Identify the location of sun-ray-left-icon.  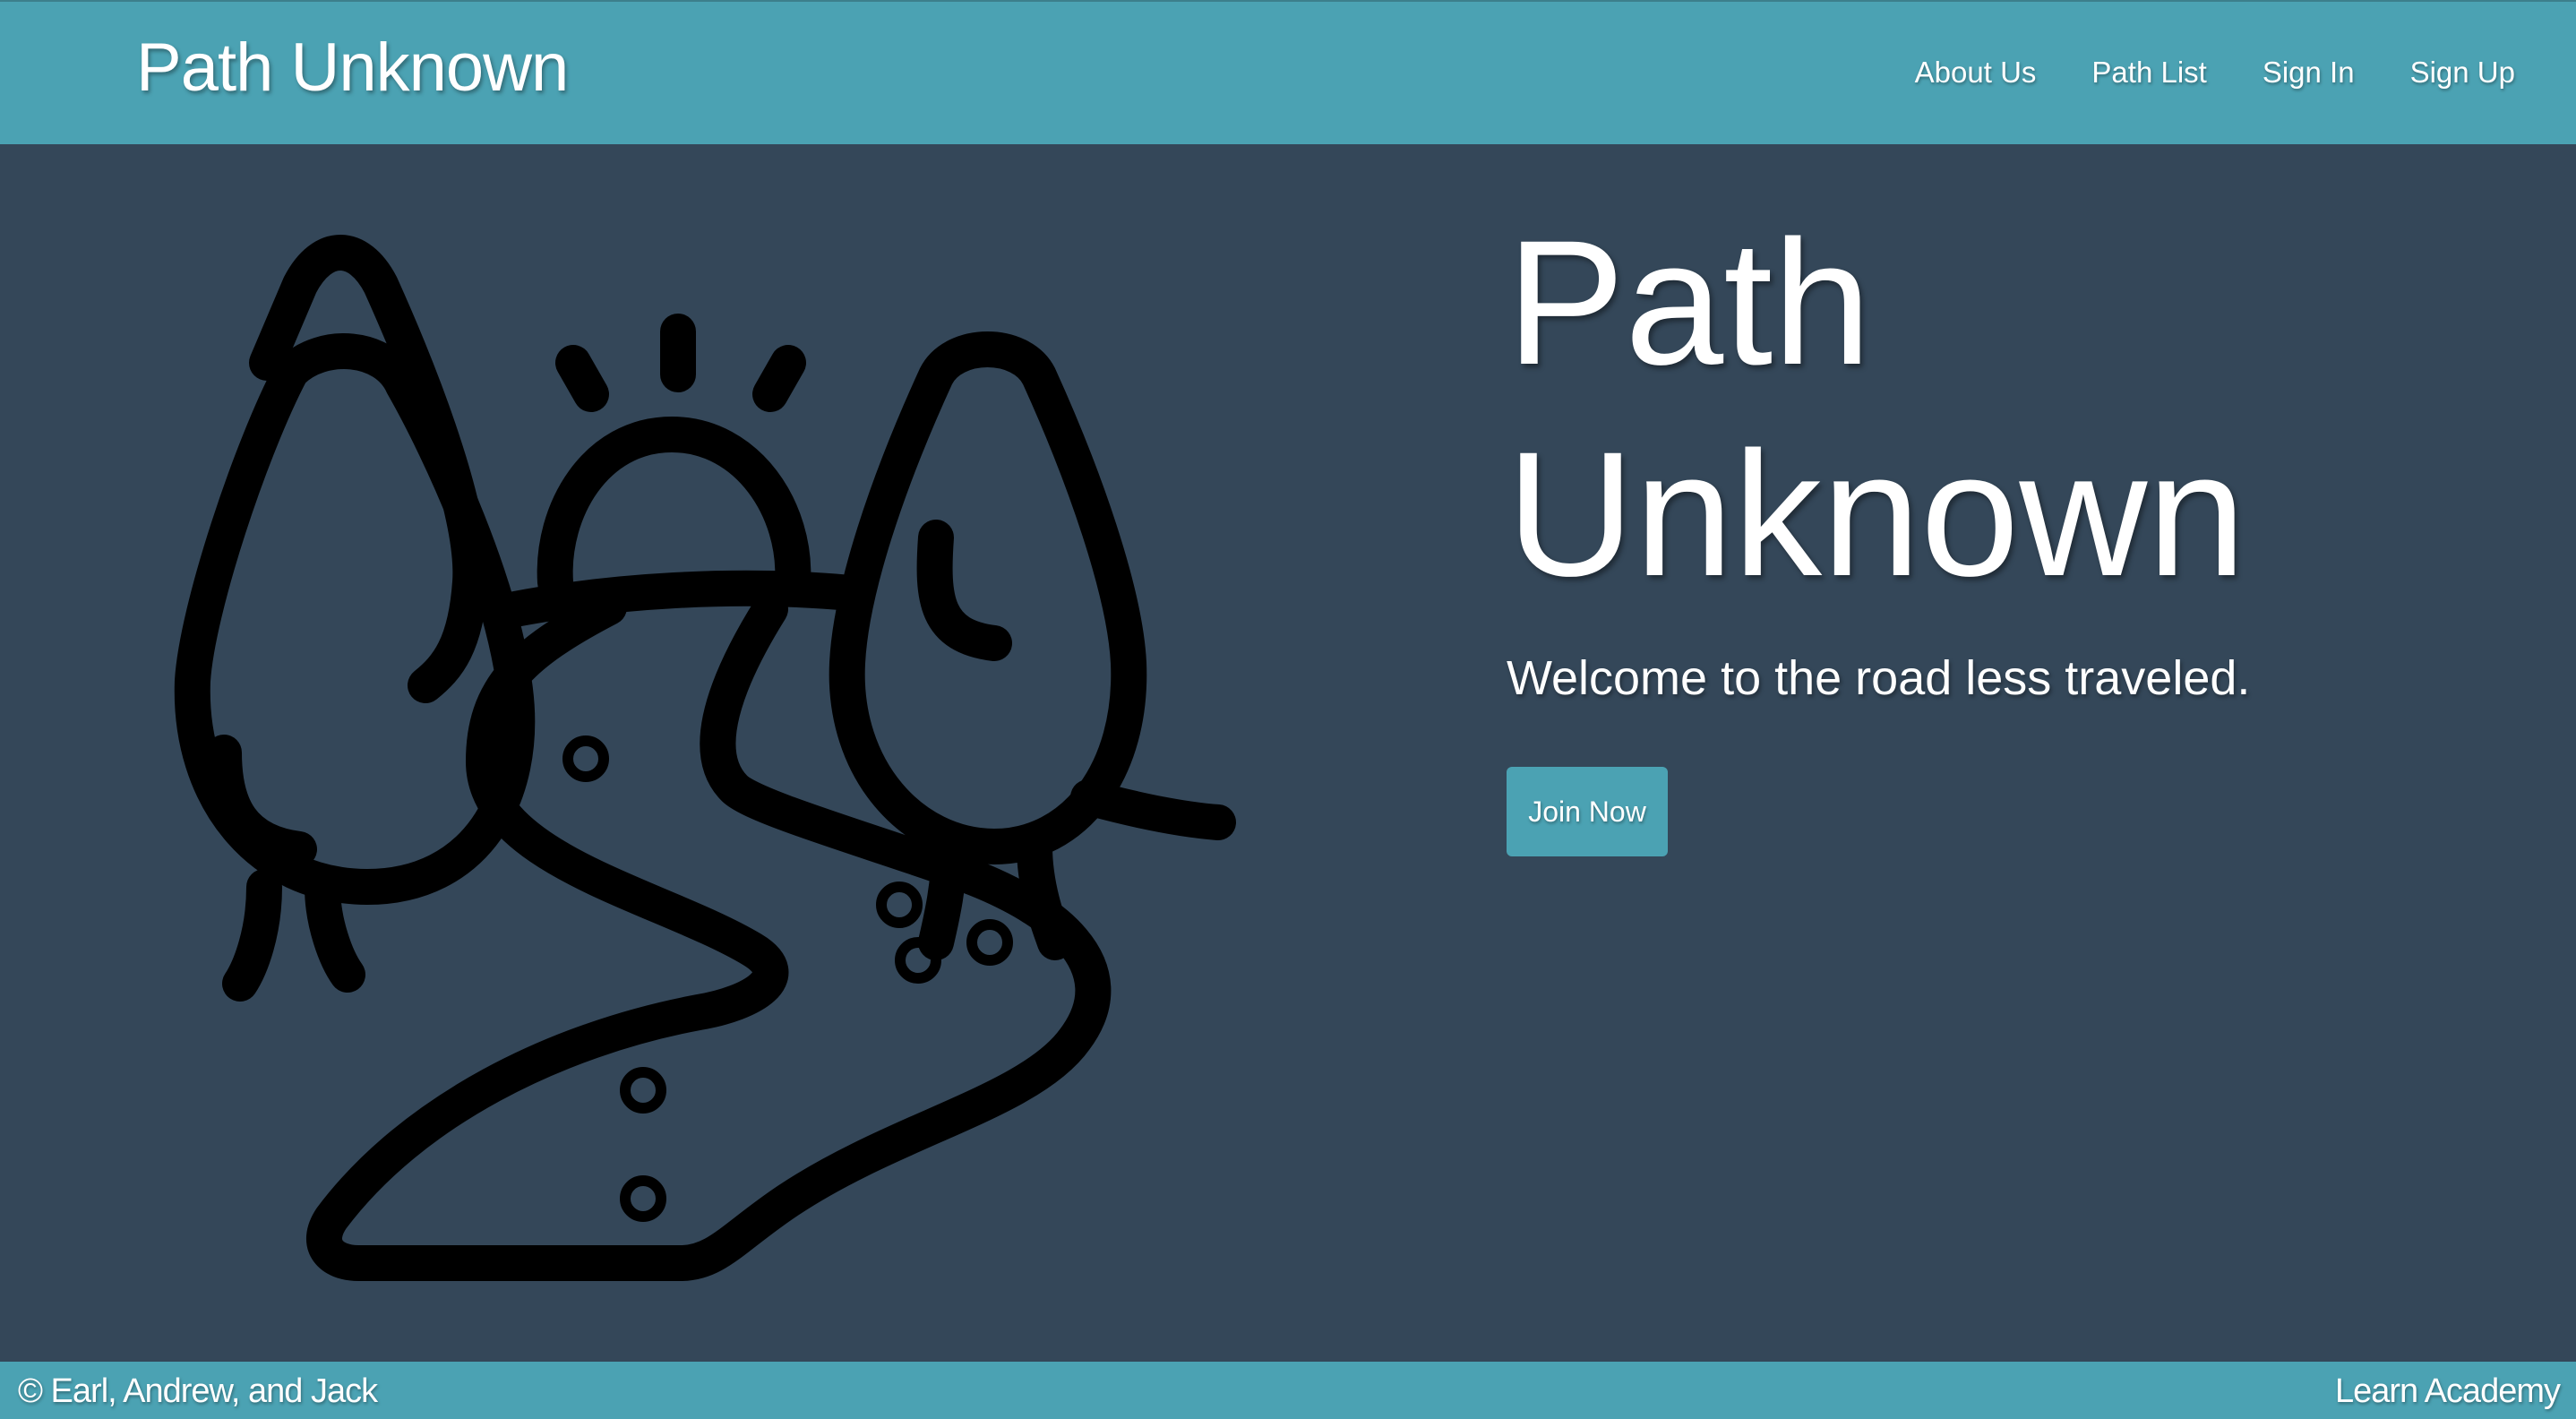
(582, 378).